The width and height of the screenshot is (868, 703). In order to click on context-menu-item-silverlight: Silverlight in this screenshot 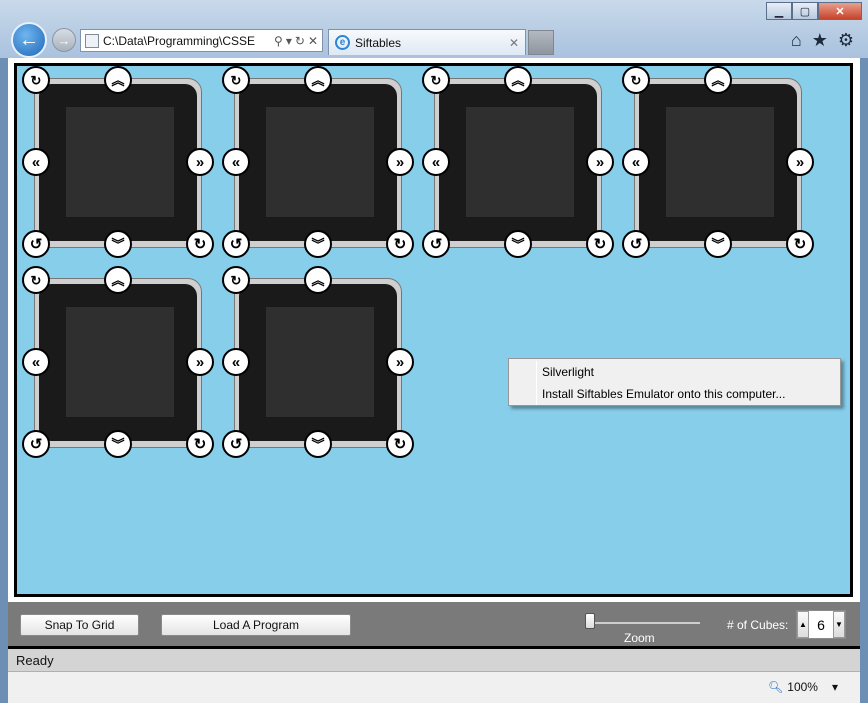, I will do `click(674, 372)`.